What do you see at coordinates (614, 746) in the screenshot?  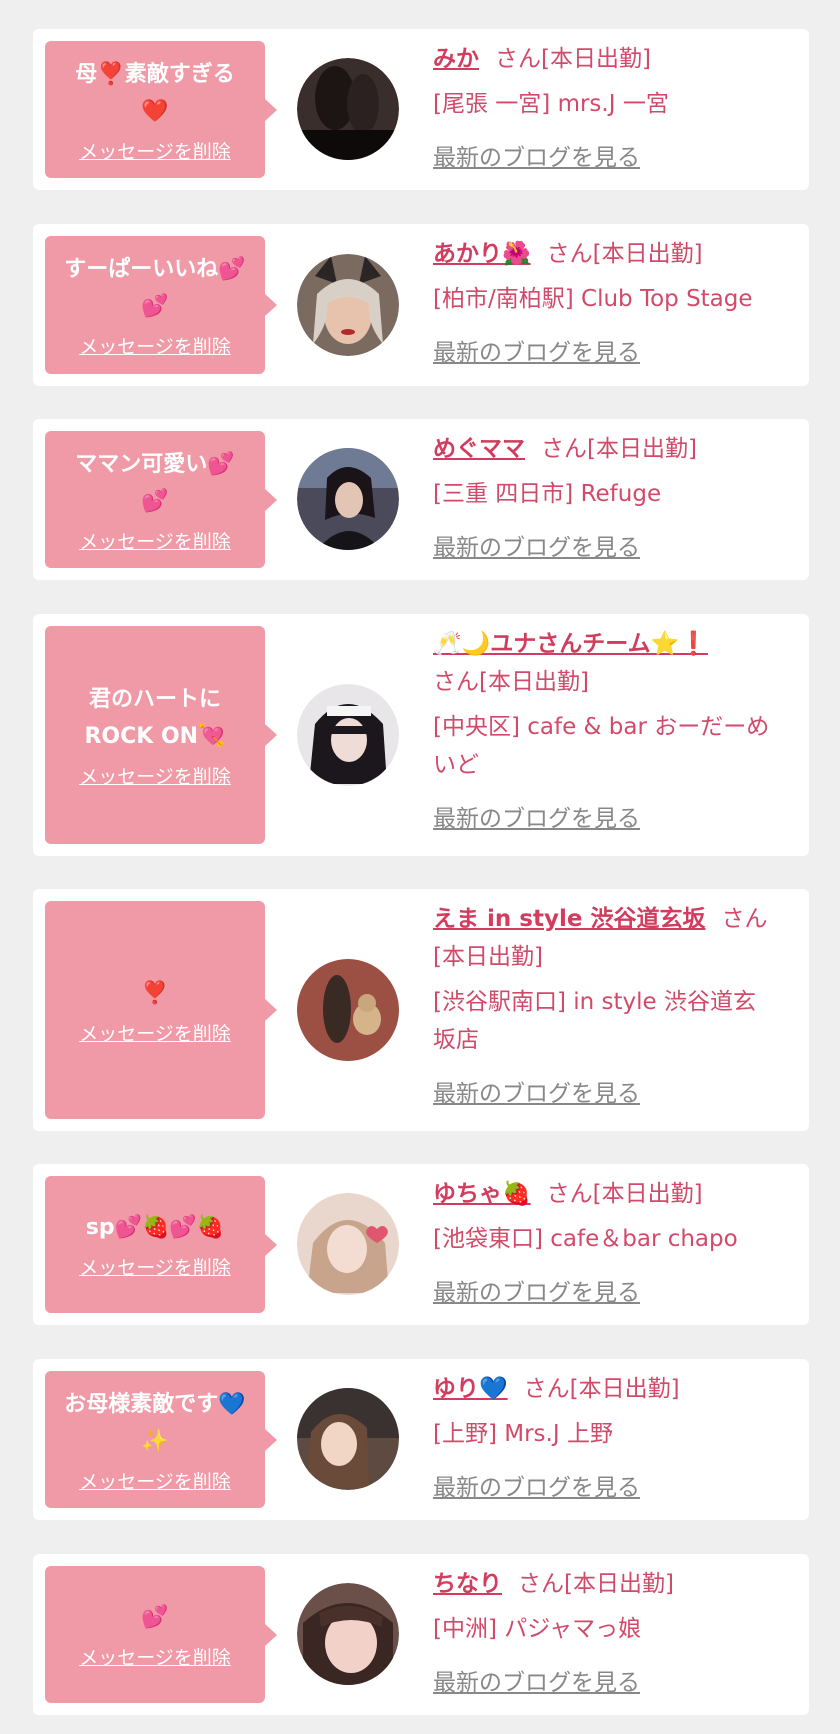 I see `shop-text: [中央区] cafe & bar おーだーめ いど` at bounding box center [614, 746].